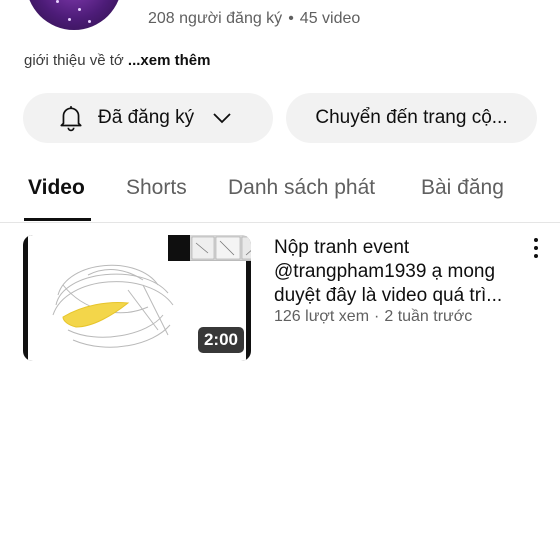 The height and width of the screenshot is (560, 560). What do you see at coordinates (56, 188) in the screenshot?
I see `tab-video: Video` at bounding box center [56, 188].